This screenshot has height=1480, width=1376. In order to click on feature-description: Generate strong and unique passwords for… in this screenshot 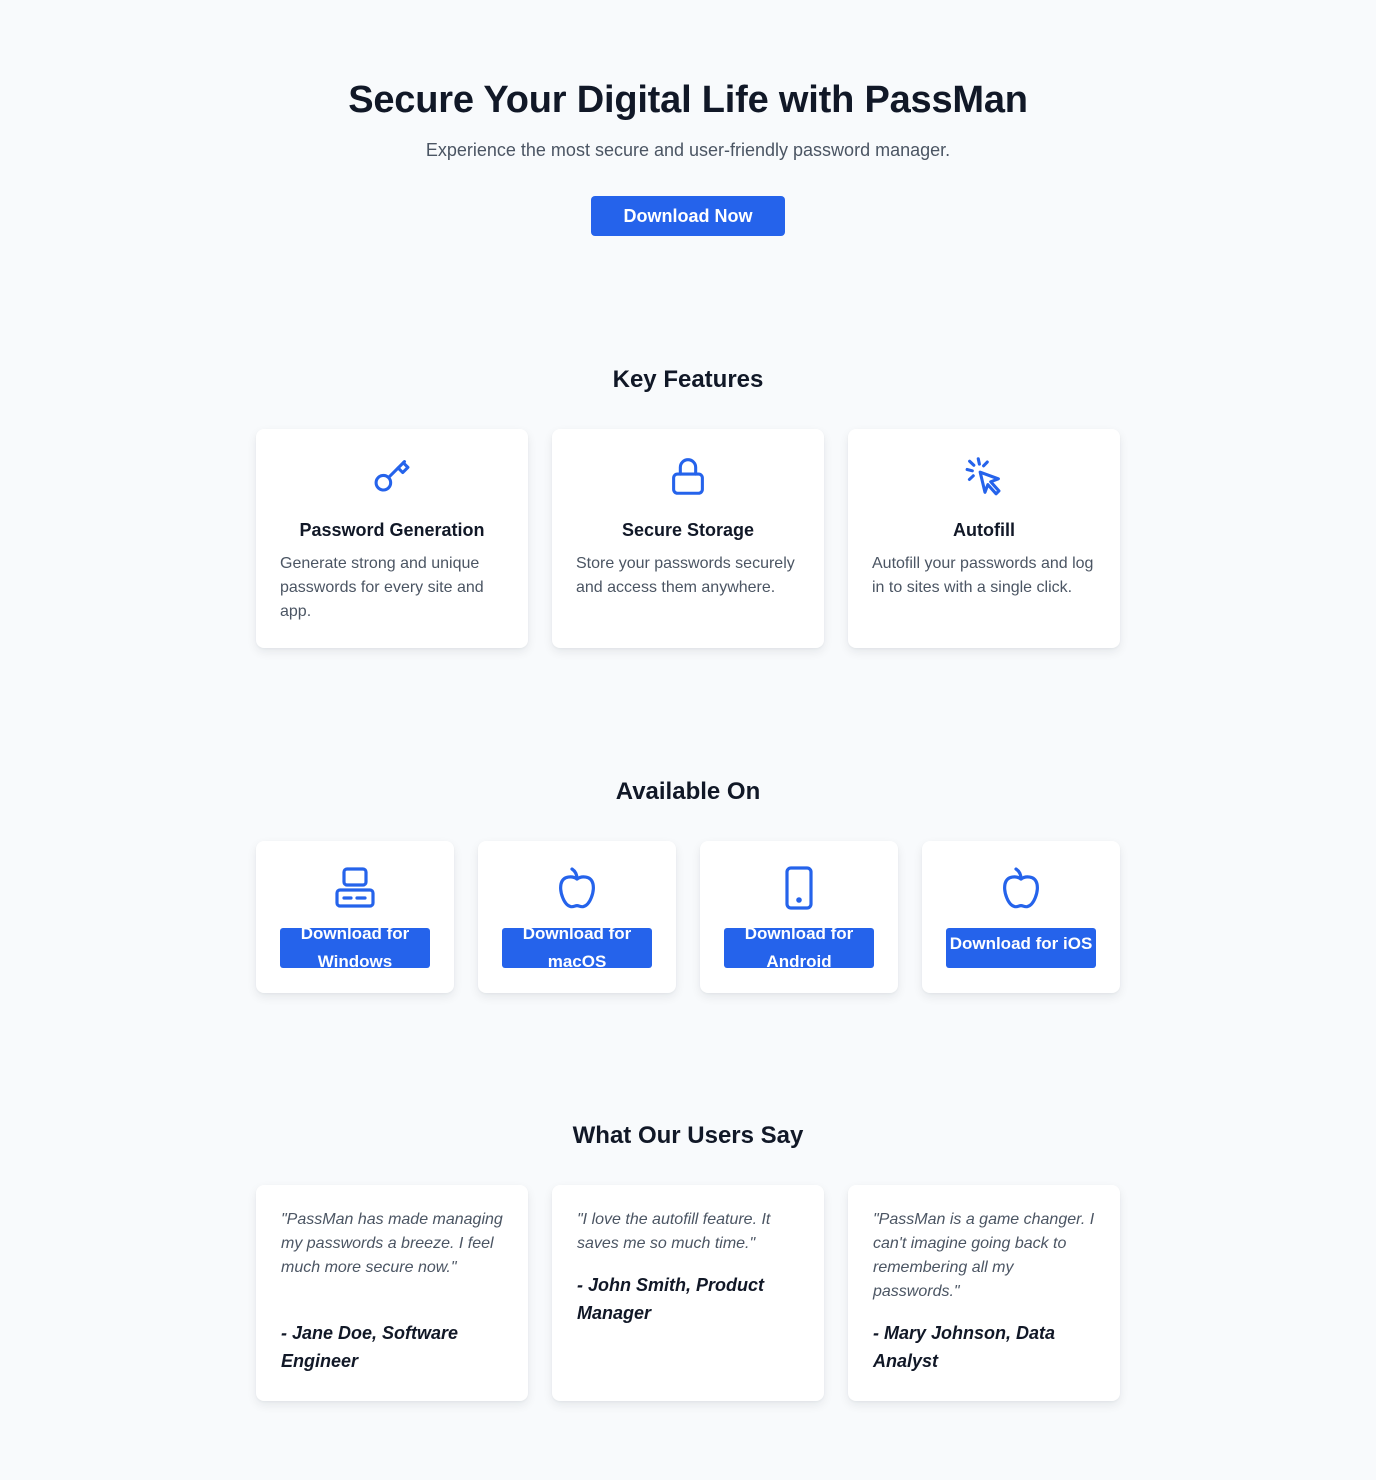, I will do `click(382, 587)`.